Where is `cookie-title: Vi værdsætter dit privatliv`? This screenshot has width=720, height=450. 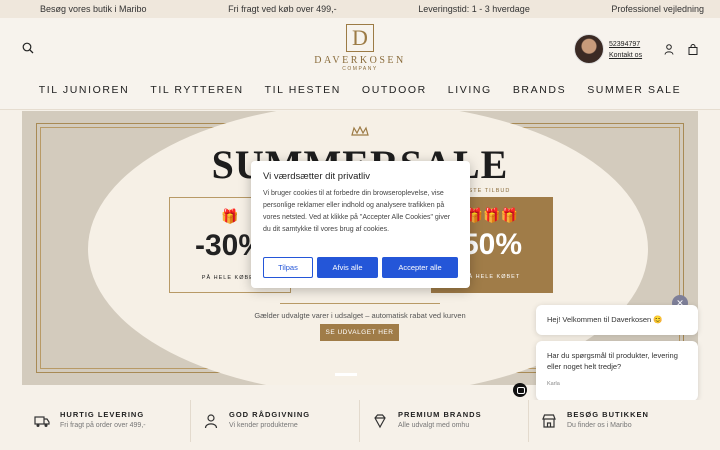 cookie-title: Vi værdsætter dit privatliv is located at coordinates (316, 176).